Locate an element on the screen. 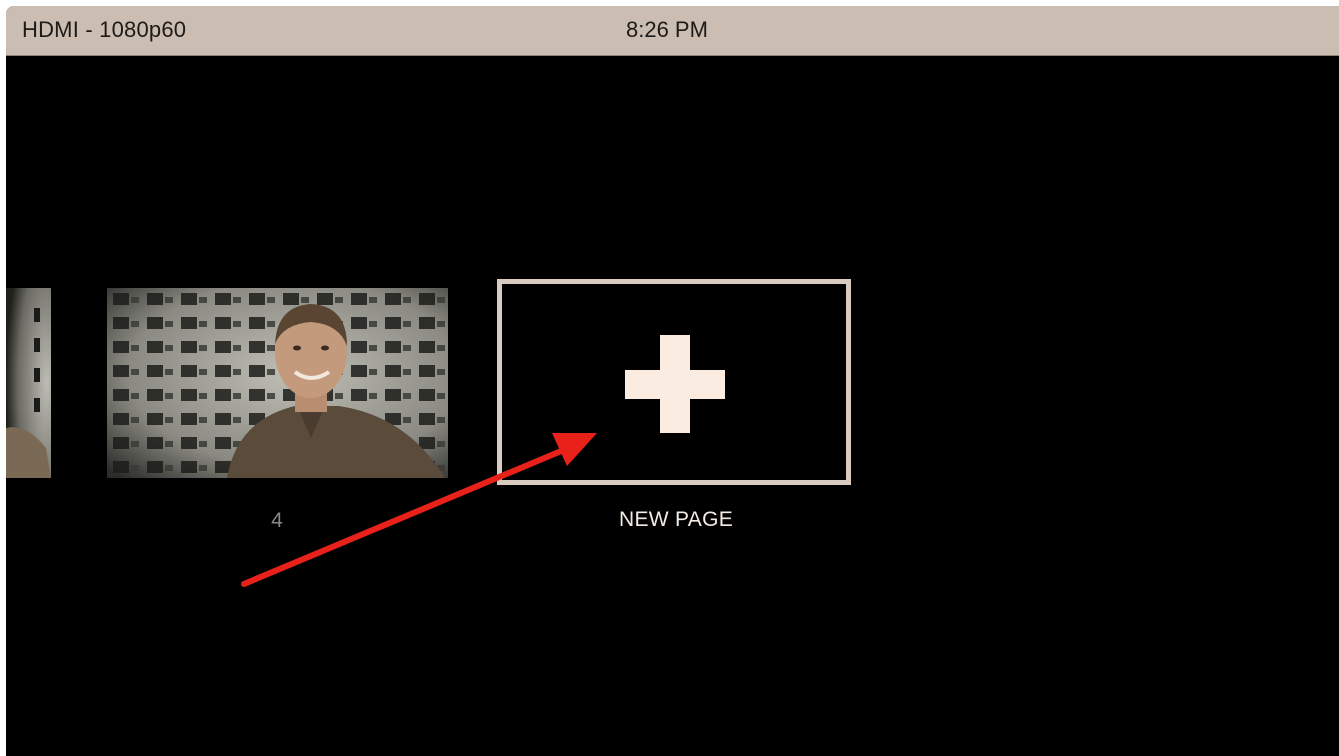 Image resolution: width=1339 pixels, height=756 pixels. input-format-label: HDMI - 1080p60 is located at coordinates (104, 29).